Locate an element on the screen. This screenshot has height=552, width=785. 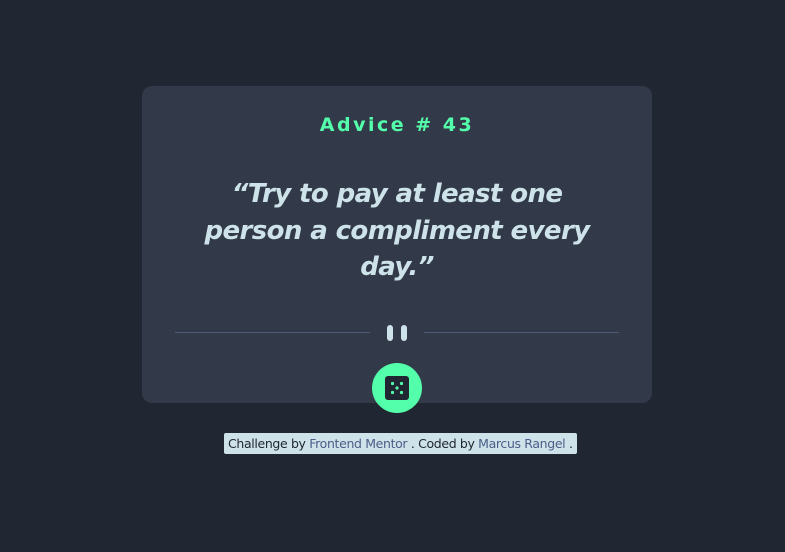
pause-icon is located at coordinates (397, 333).